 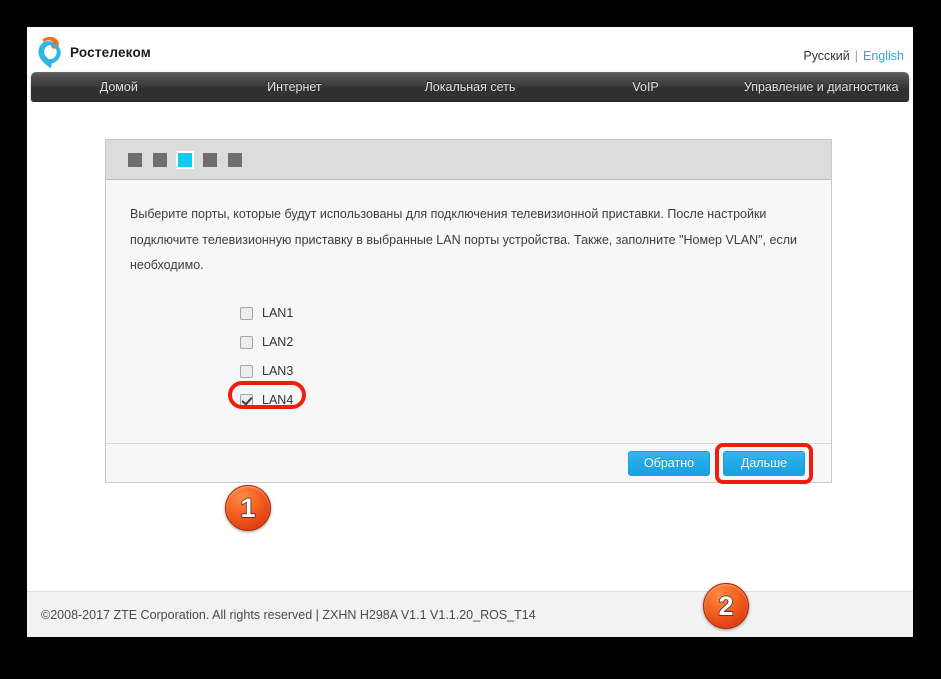 I want to click on nav-item-home: Домой, so click(x=119, y=87).